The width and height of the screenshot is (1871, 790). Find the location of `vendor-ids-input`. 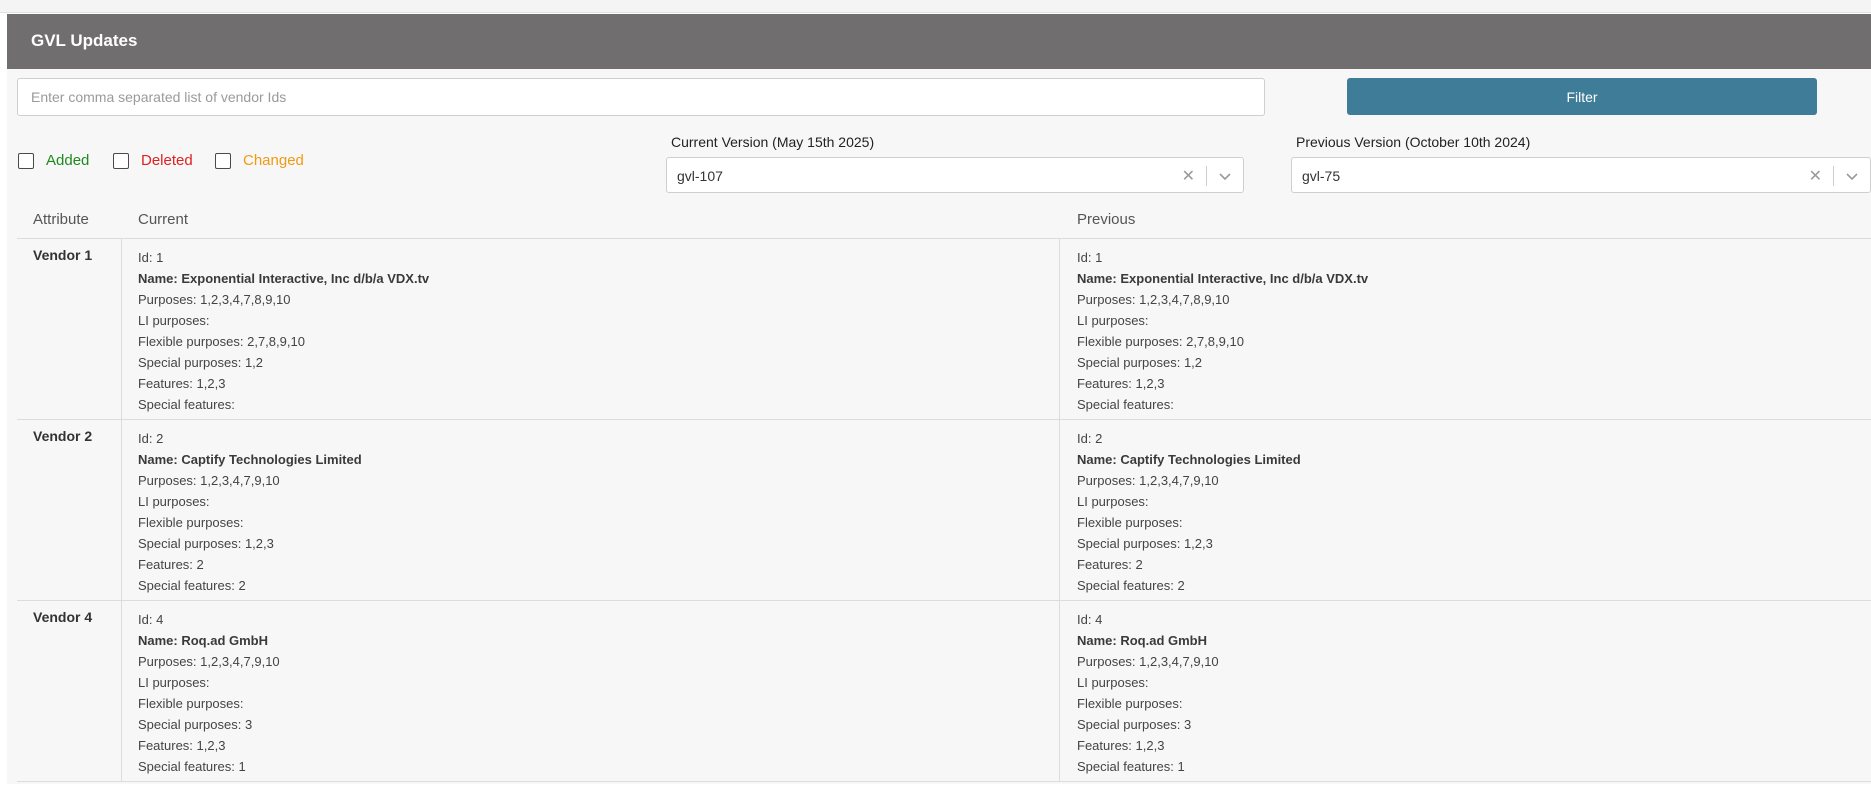

vendor-ids-input is located at coordinates (641, 97).